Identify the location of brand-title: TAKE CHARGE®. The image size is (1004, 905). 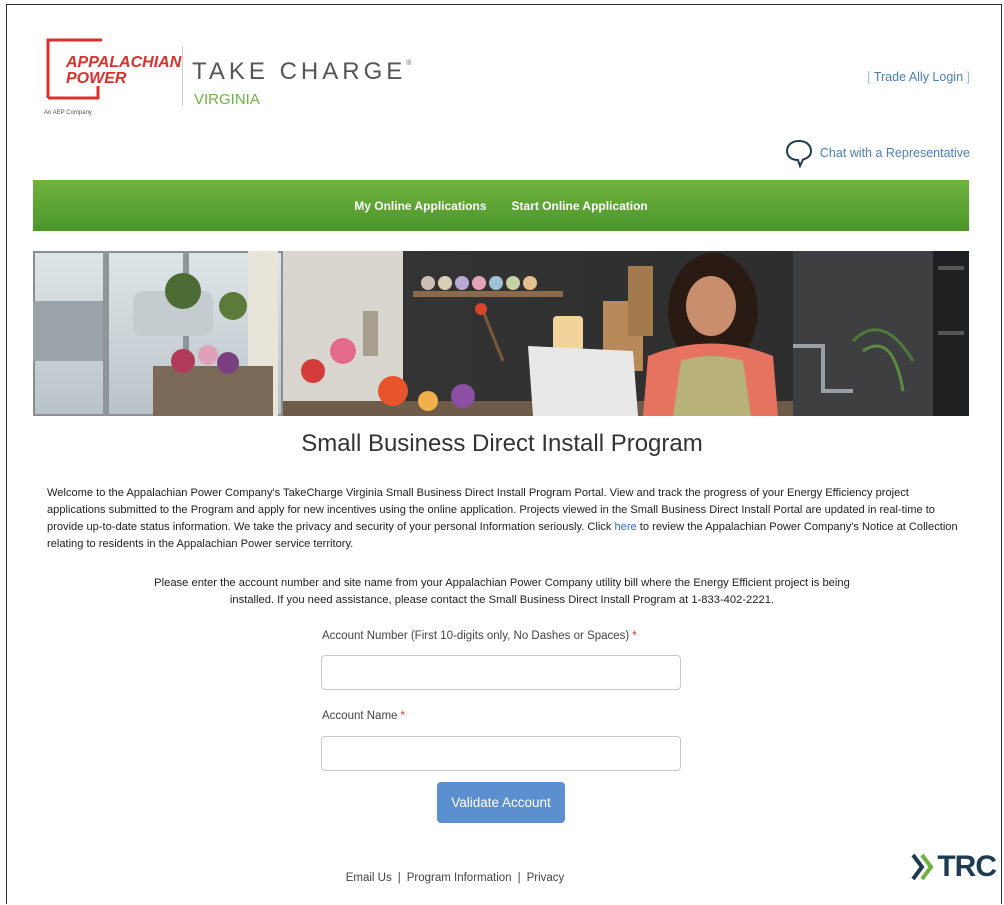
(301, 72).